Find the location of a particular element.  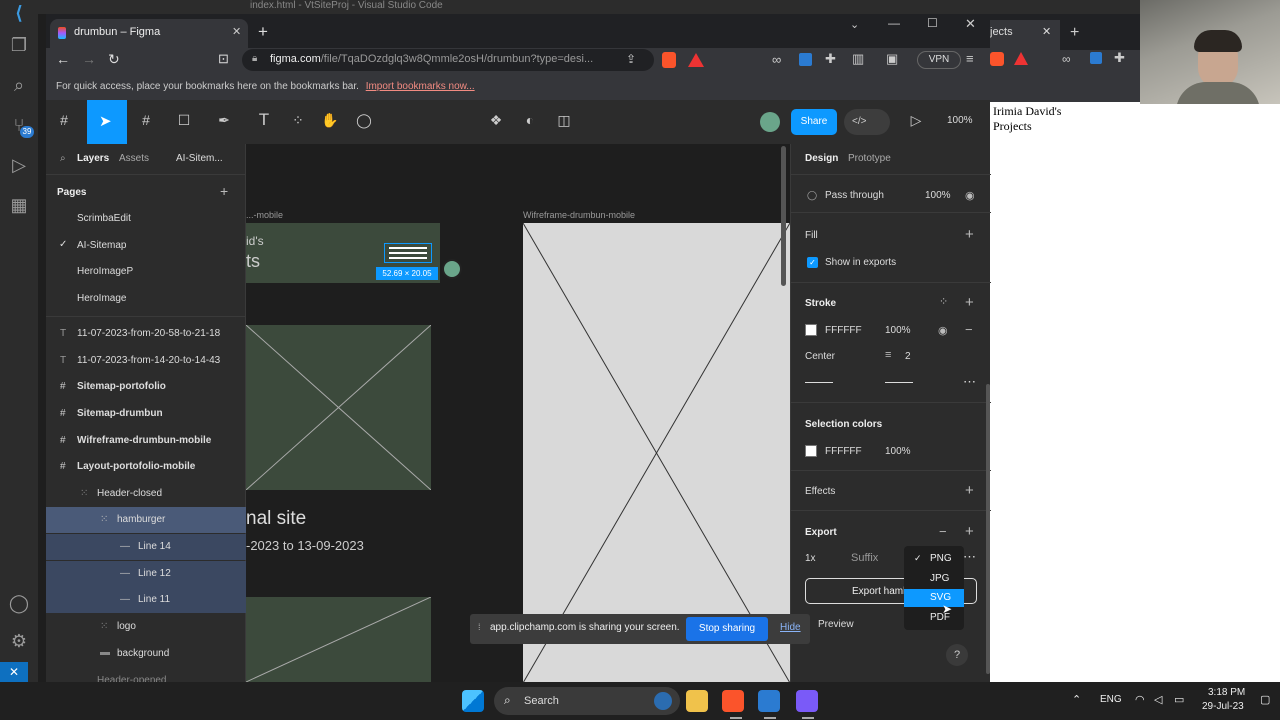

stroke-end-style is located at coordinates (899, 382).